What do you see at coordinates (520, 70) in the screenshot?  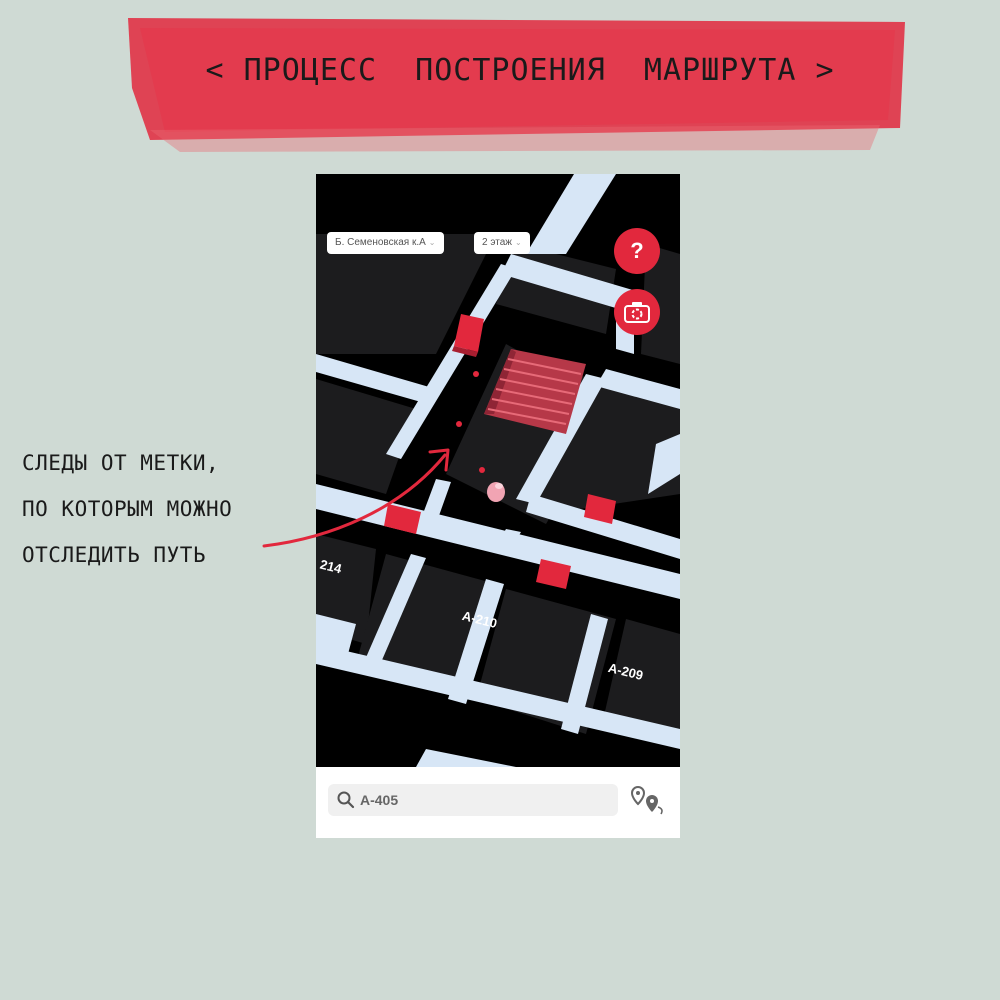 I see `banner-title: < ПРОЦЕСС ПОСТРОЕНИЯ МАРШРУТА >` at bounding box center [520, 70].